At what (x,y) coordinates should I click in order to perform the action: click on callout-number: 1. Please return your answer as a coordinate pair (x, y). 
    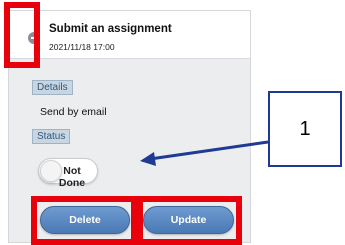
    Looking at the image, I should click on (305, 129).